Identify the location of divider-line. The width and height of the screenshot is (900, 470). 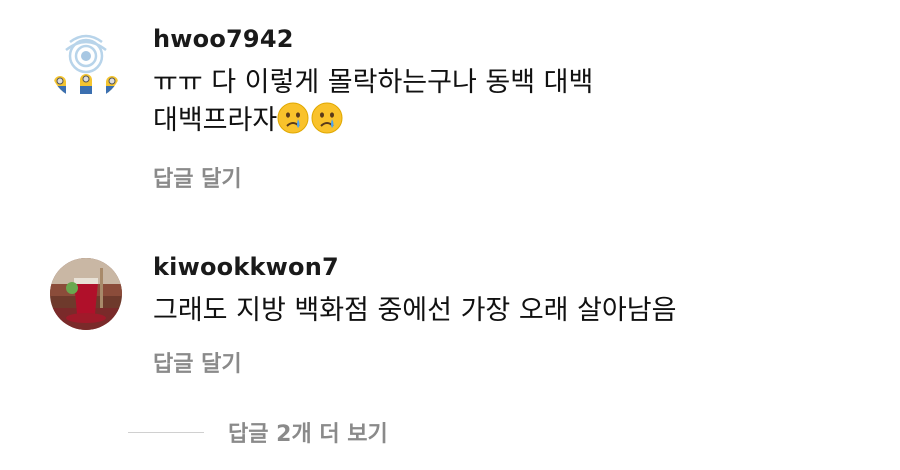
(166, 432).